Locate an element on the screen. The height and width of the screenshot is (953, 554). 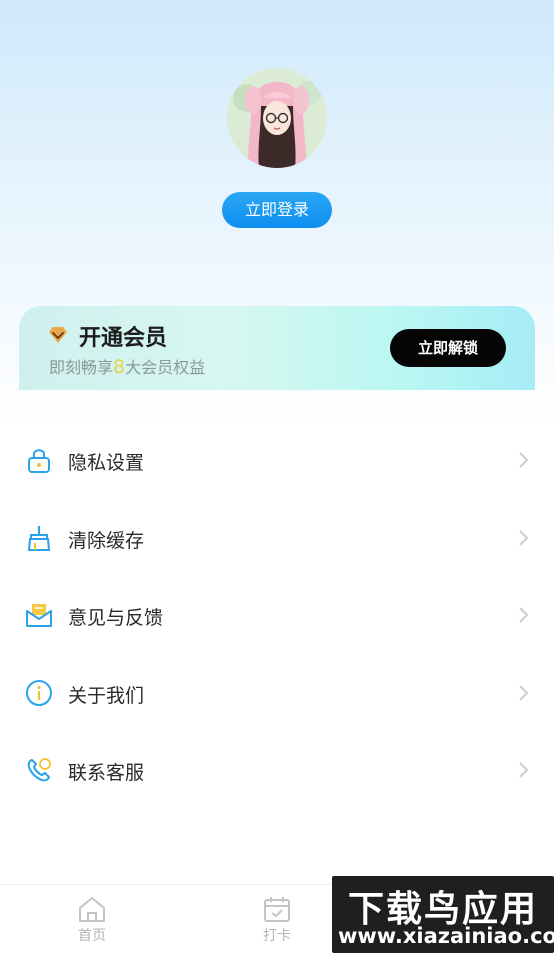
vip-subtitle: 即刻畅享8大会员权益 is located at coordinates (127, 366).